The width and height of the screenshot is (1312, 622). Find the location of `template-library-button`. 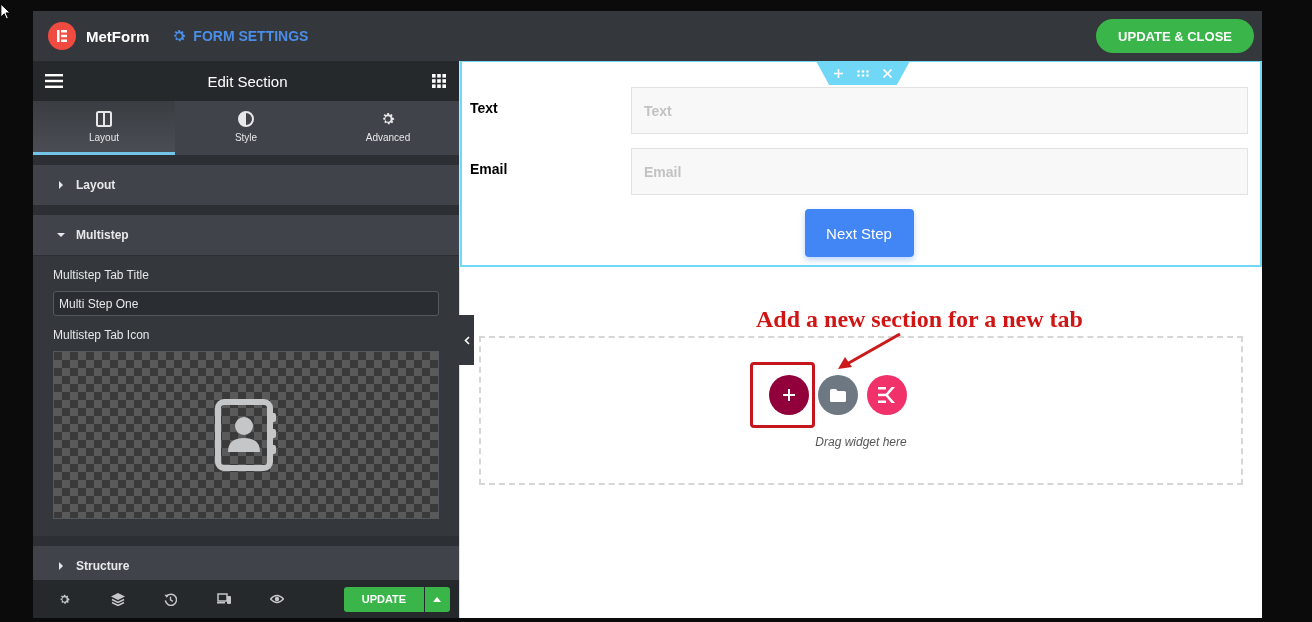

template-library-button is located at coordinates (837, 395).